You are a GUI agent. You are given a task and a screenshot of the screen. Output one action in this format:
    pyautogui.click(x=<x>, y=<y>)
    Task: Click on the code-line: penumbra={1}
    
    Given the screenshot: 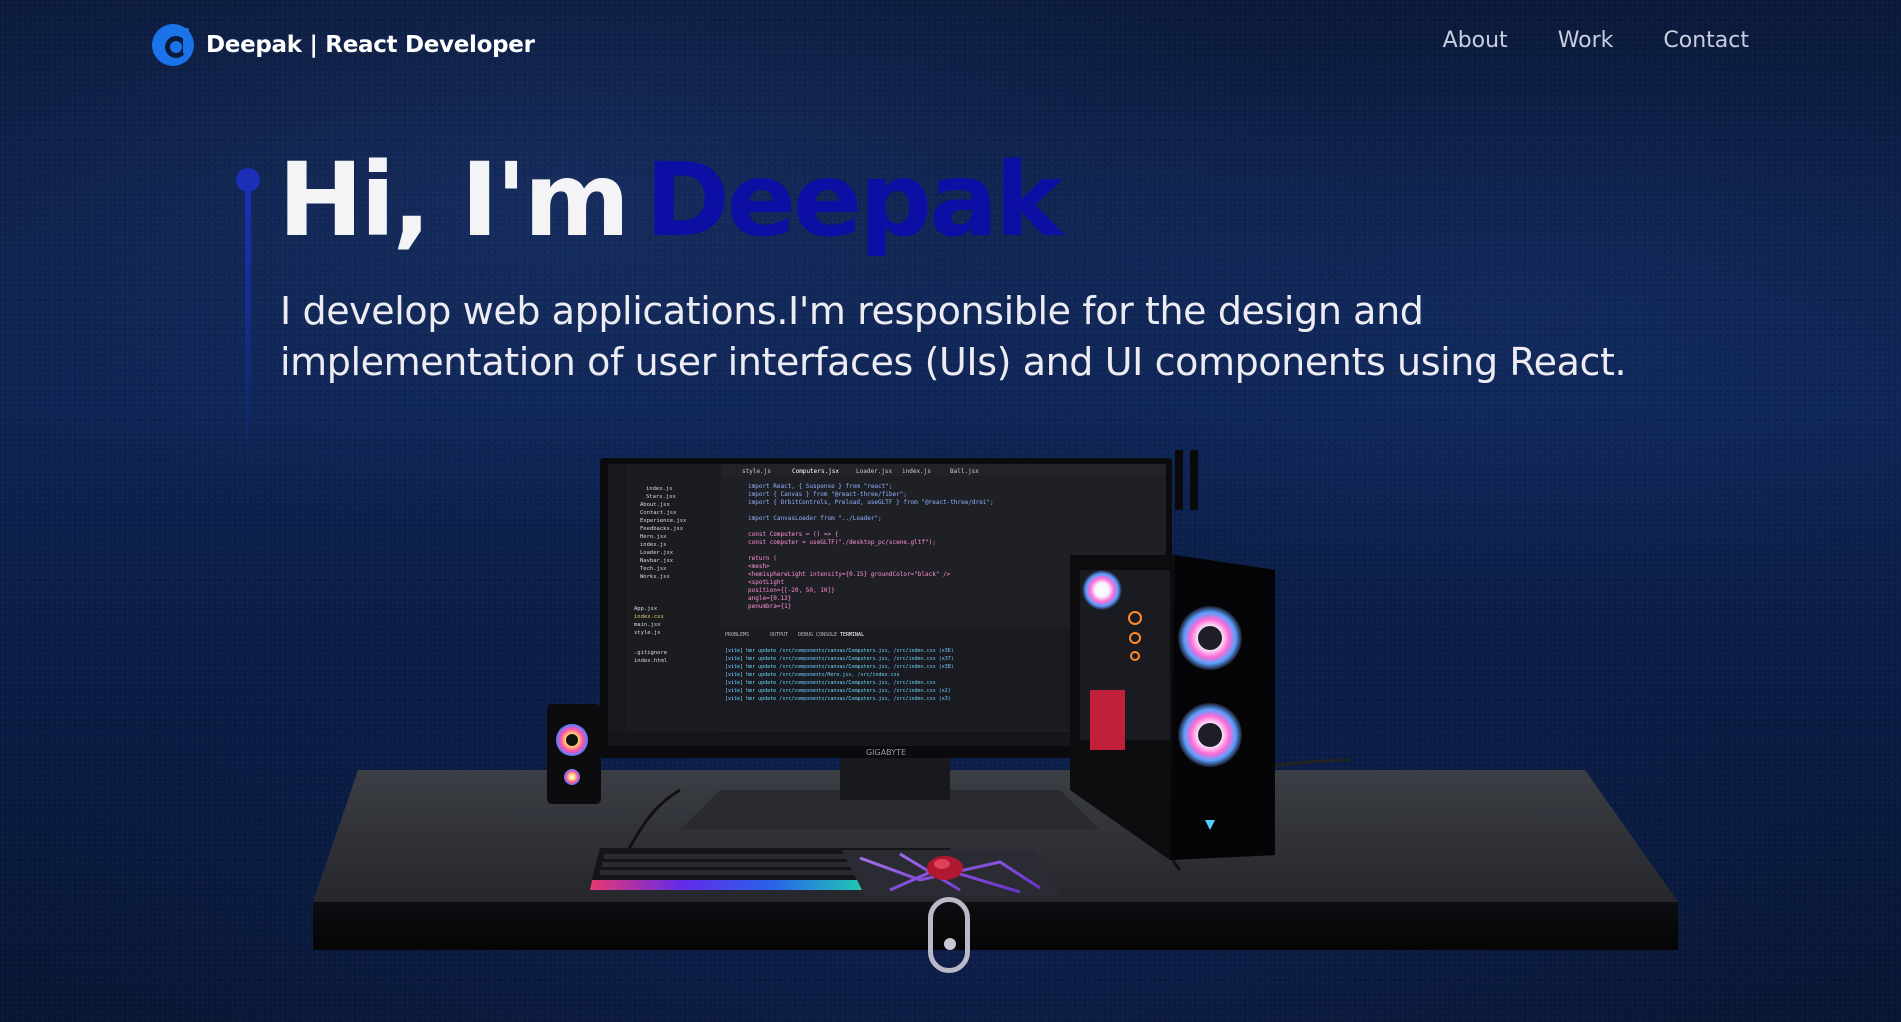 What is the action you would take?
    pyautogui.click(x=769, y=606)
    